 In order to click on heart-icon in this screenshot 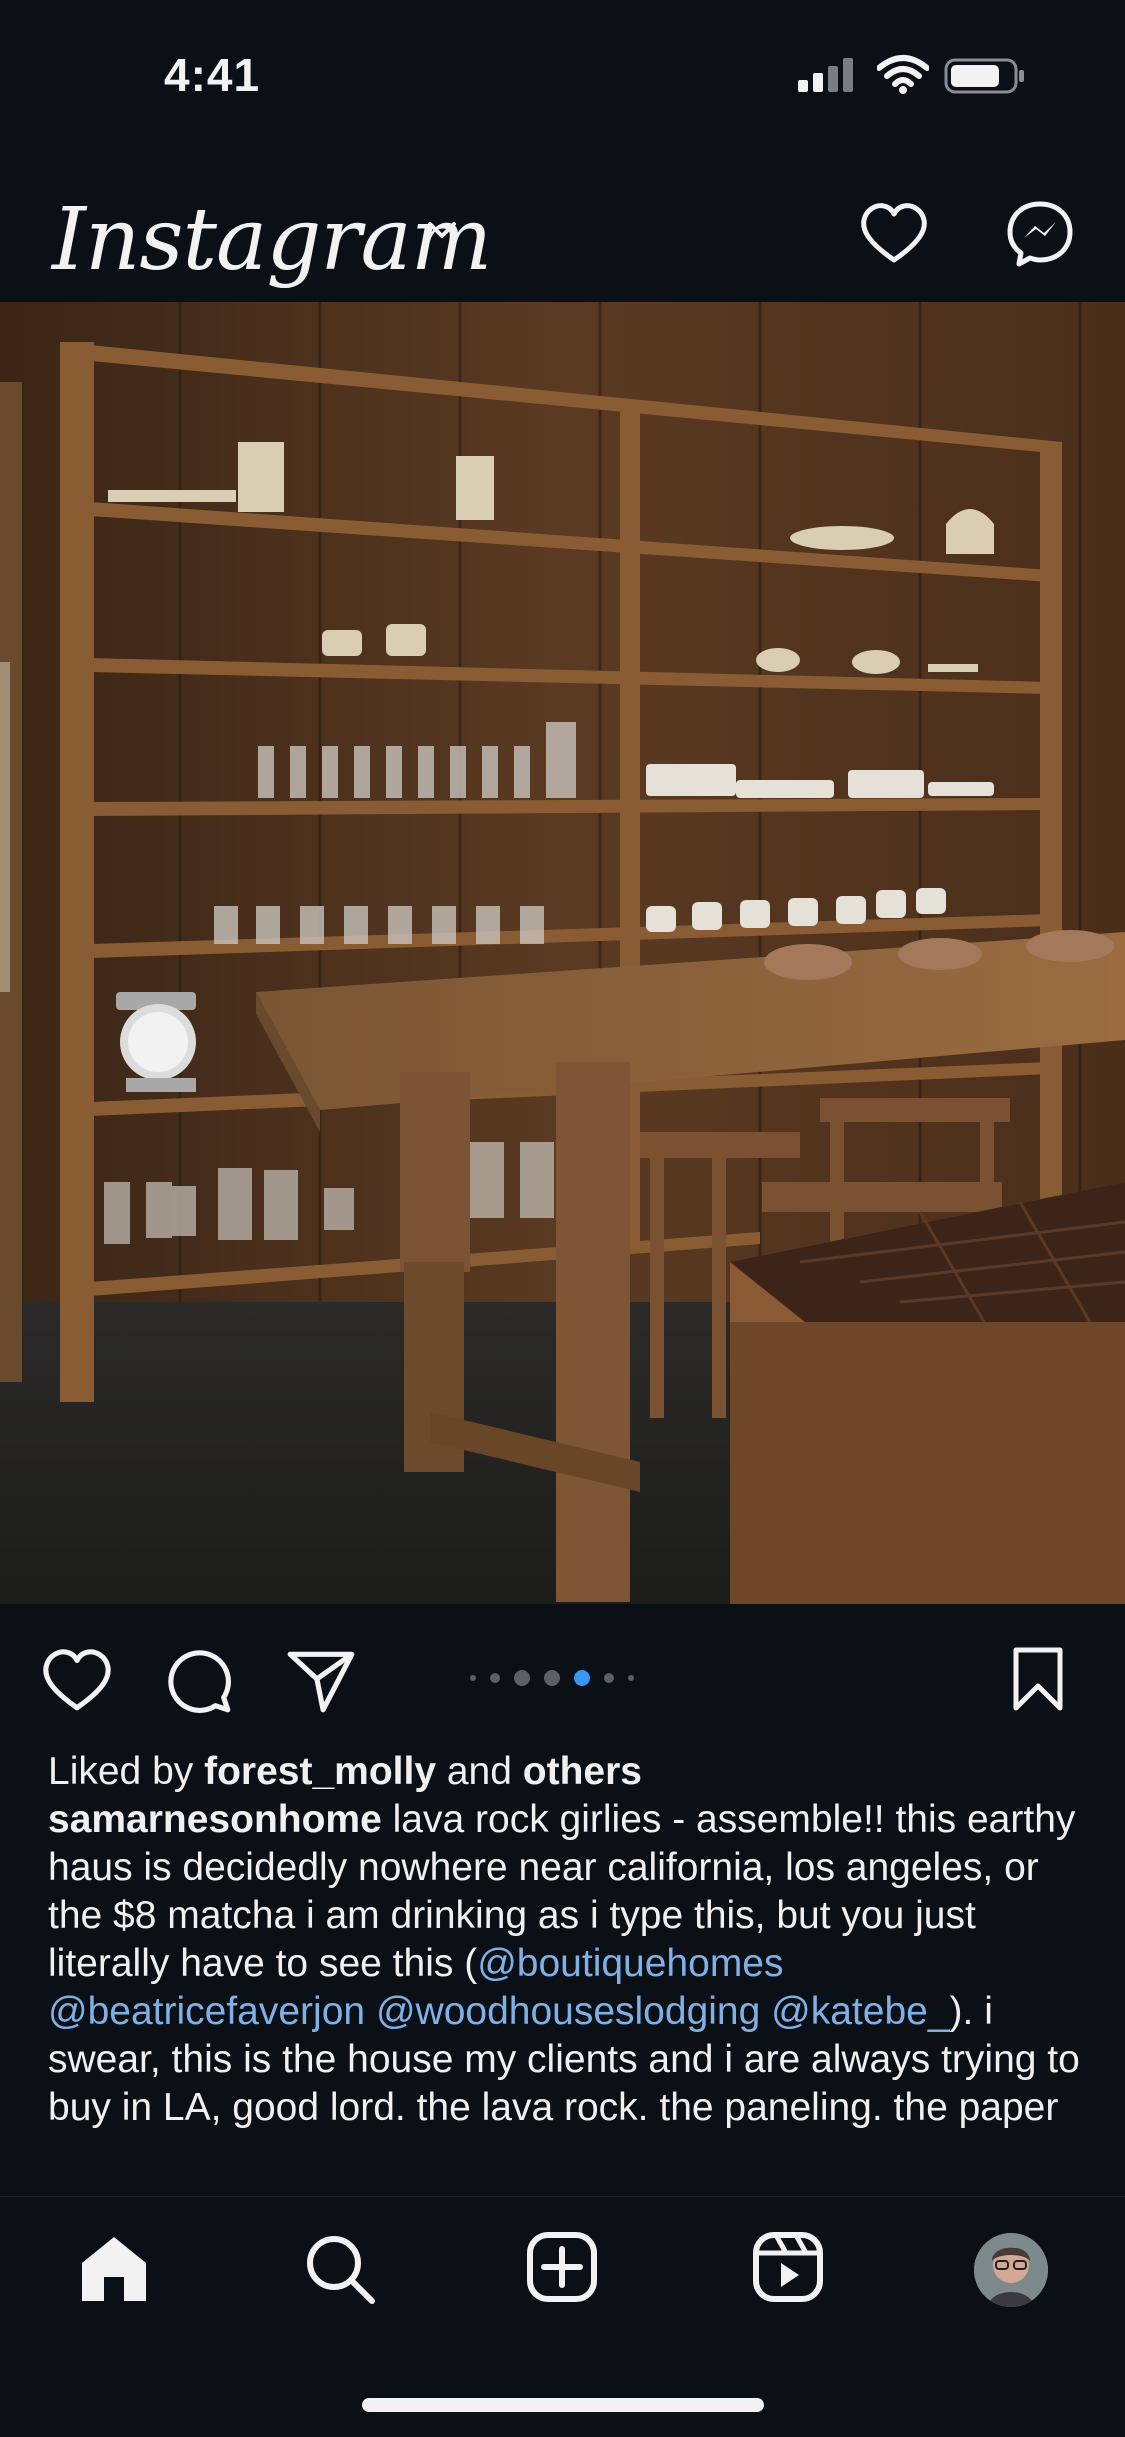, I will do `click(894, 234)`.